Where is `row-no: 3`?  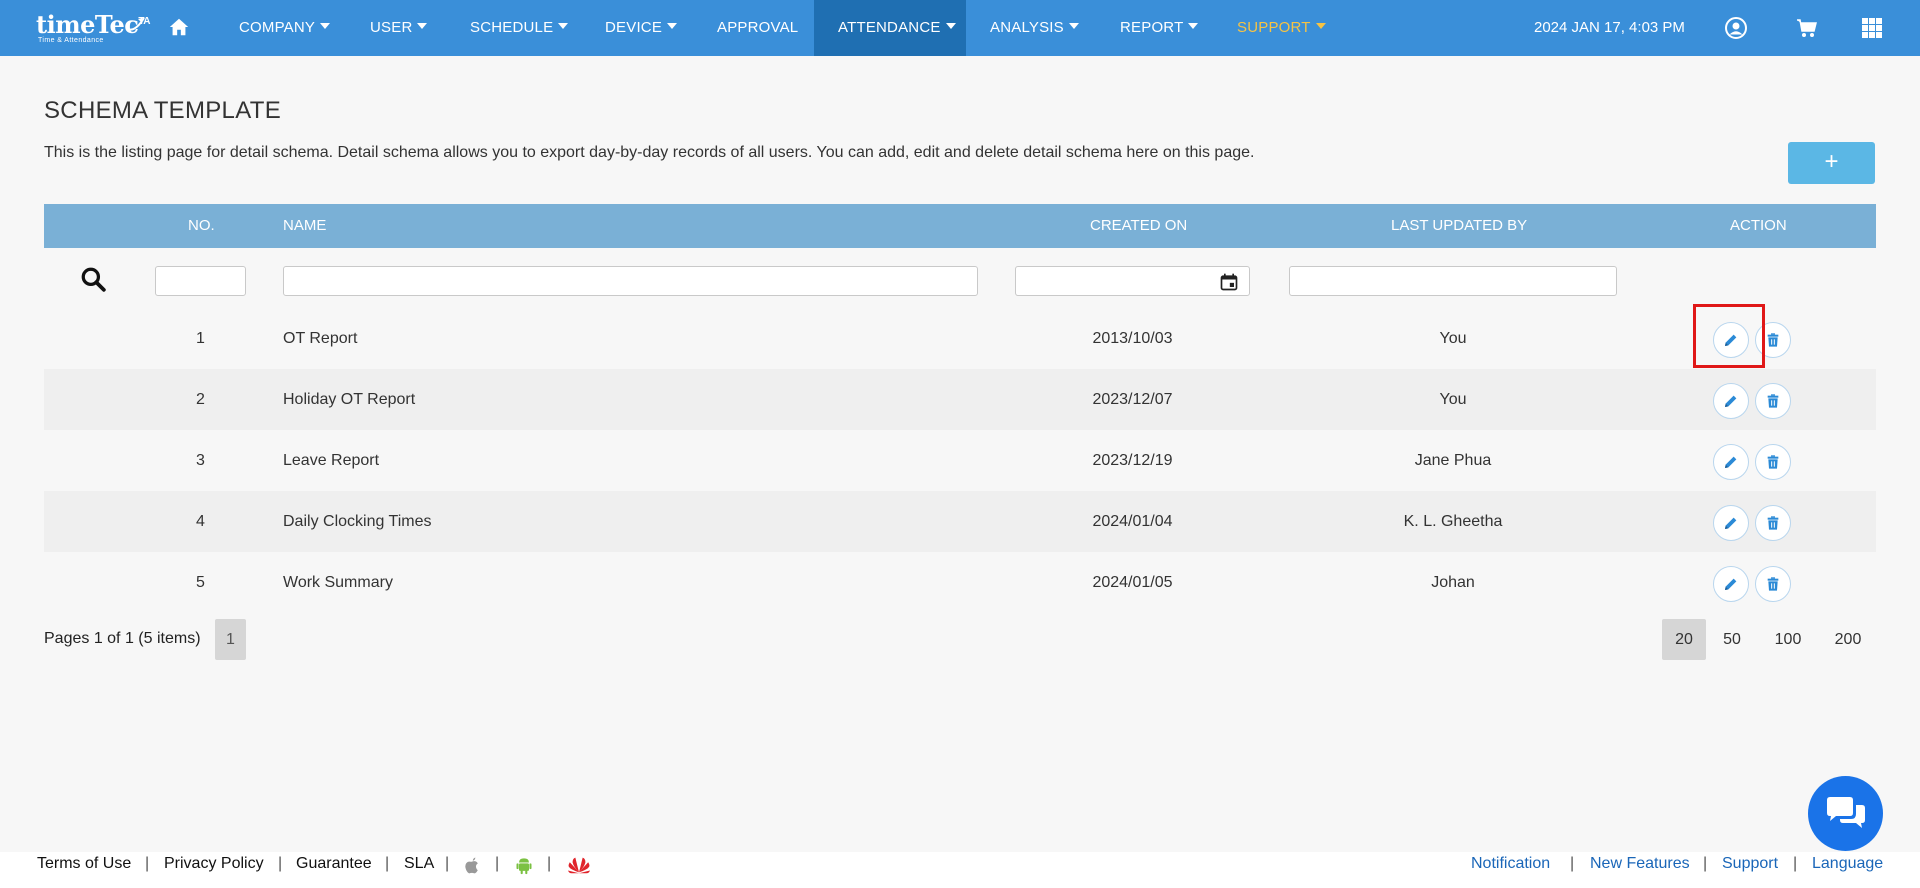
row-no: 3 is located at coordinates (200, 460).